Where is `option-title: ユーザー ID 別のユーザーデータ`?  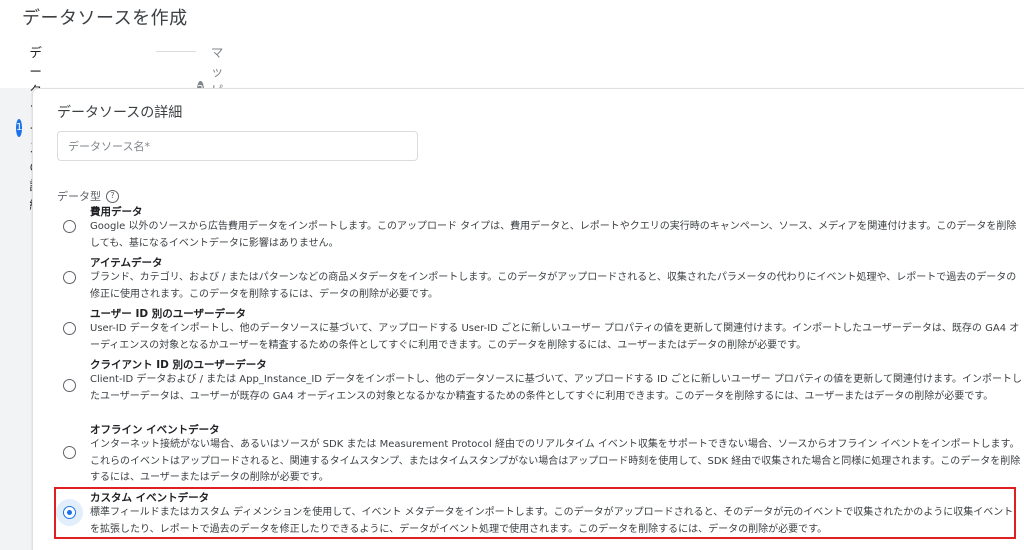
option-title: ユーザー ID 別のユーザーデータ is located at coordinates (168, 314).